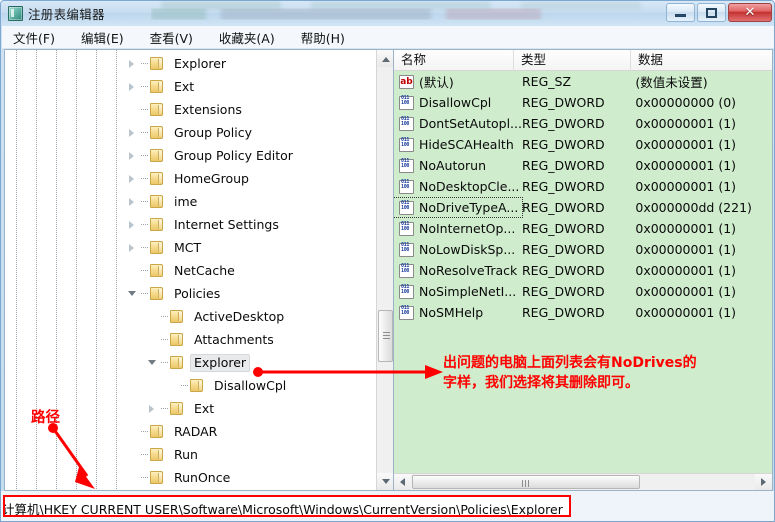 This screenshot has width=775, height=522. Describe the element at coordinates (583, 312) in the screenshot. I see `table-row: NoSMHelp REG_DWORD 0x00000001 (1)` at that location.